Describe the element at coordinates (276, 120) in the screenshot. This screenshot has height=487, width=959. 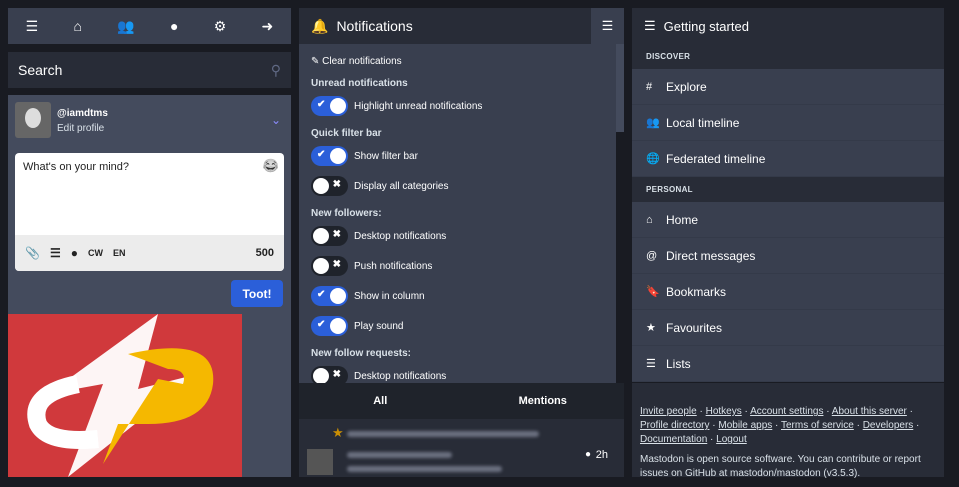
I see `chevron-down-icon: ⌄` at that location.